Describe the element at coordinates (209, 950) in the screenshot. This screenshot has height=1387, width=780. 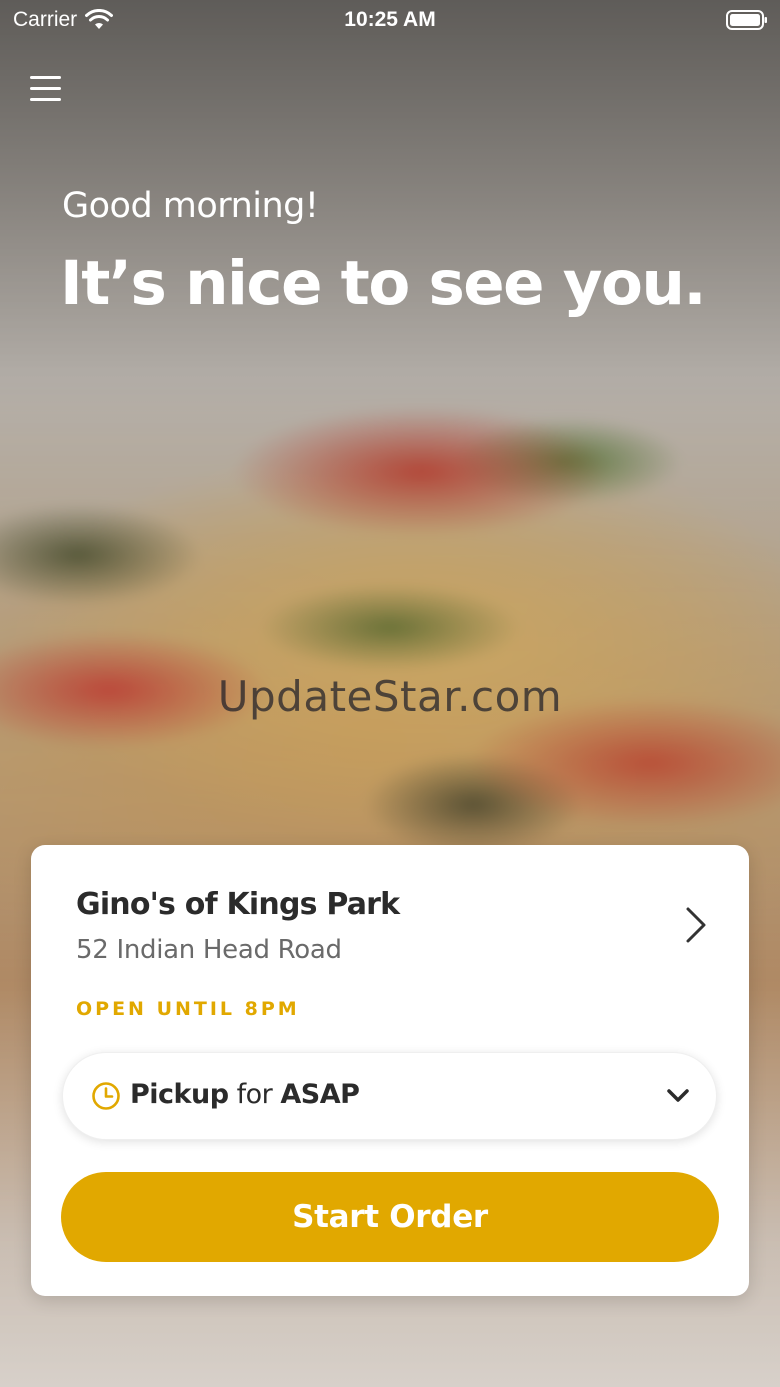
I see `store-address: 52 Indian Head Road` at that location.